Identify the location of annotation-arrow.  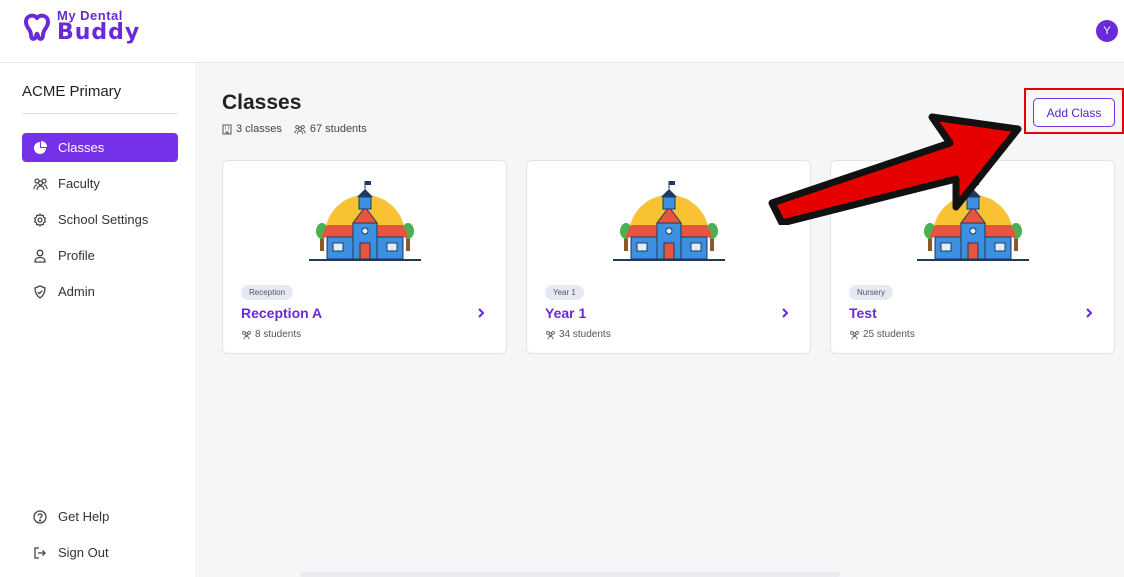
(895, 169).